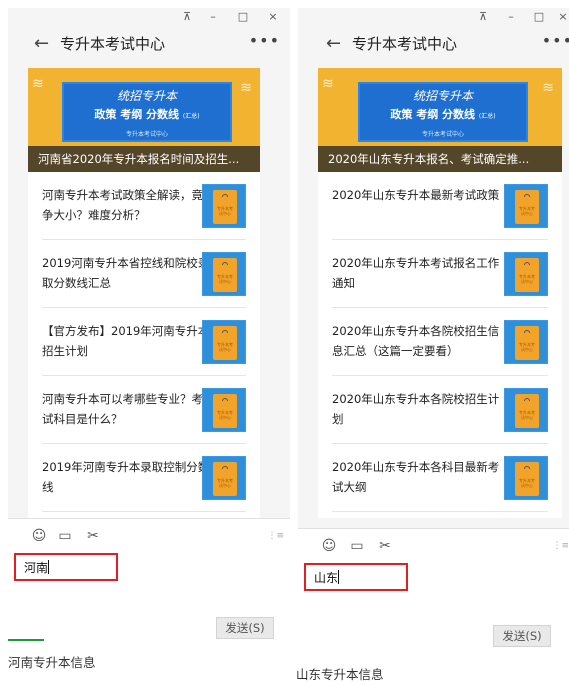 The image size is (569, 684). Describe the element at coordinates (416, 195) in the screenshot. I see `article-title: 2020年山东专升本最新考试政策` at that location.